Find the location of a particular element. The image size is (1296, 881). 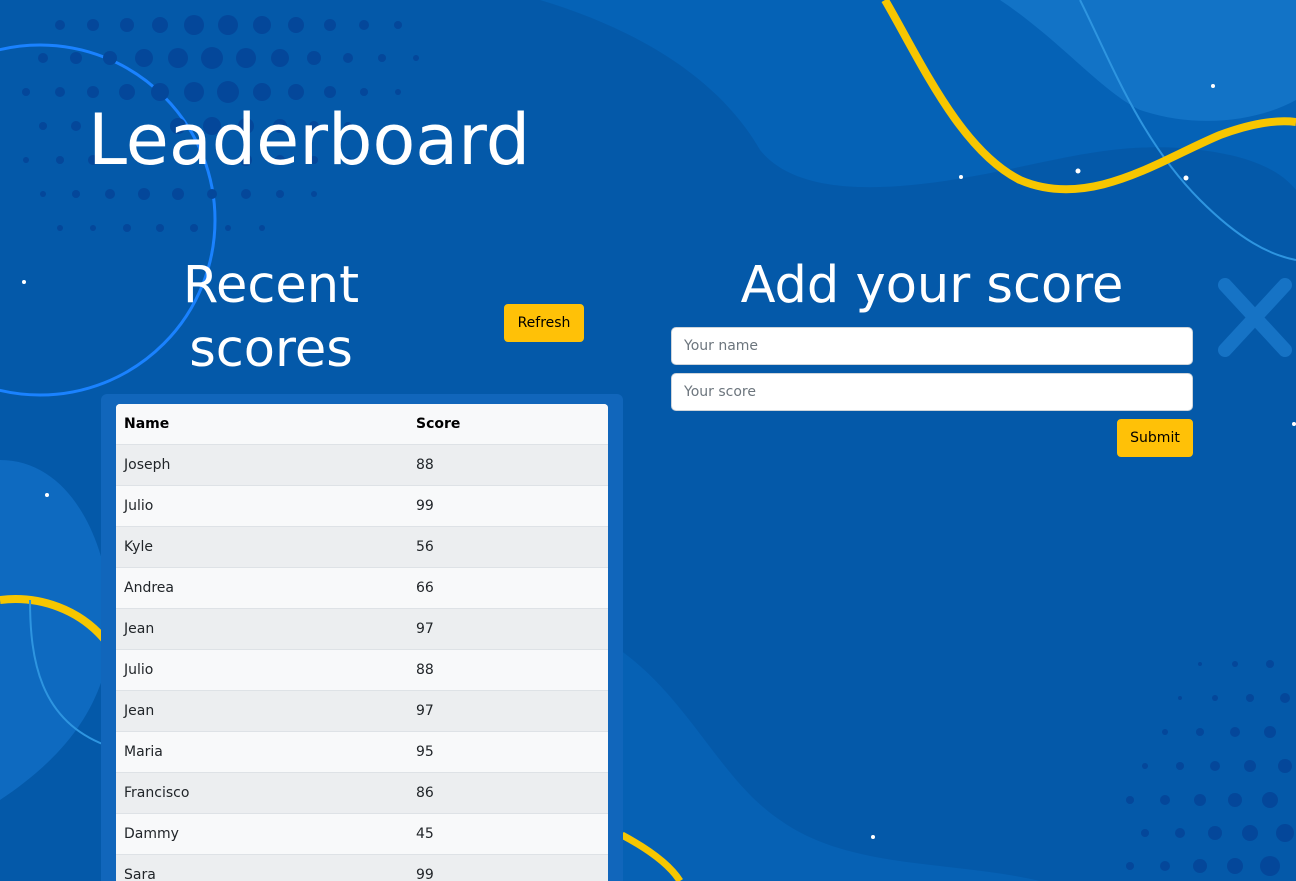

recent-scores-heading: Recent scores is located at coordinates (271, 317).